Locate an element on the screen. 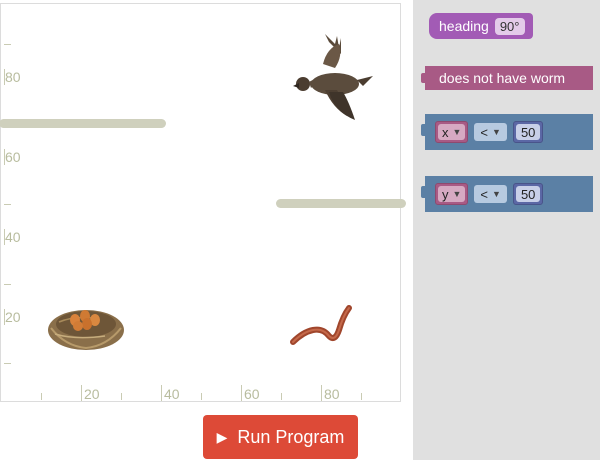 Image resolution: width=600 pixels, height=460 pixels. run-program-label: Run Program is located at coordinates (291, 436).